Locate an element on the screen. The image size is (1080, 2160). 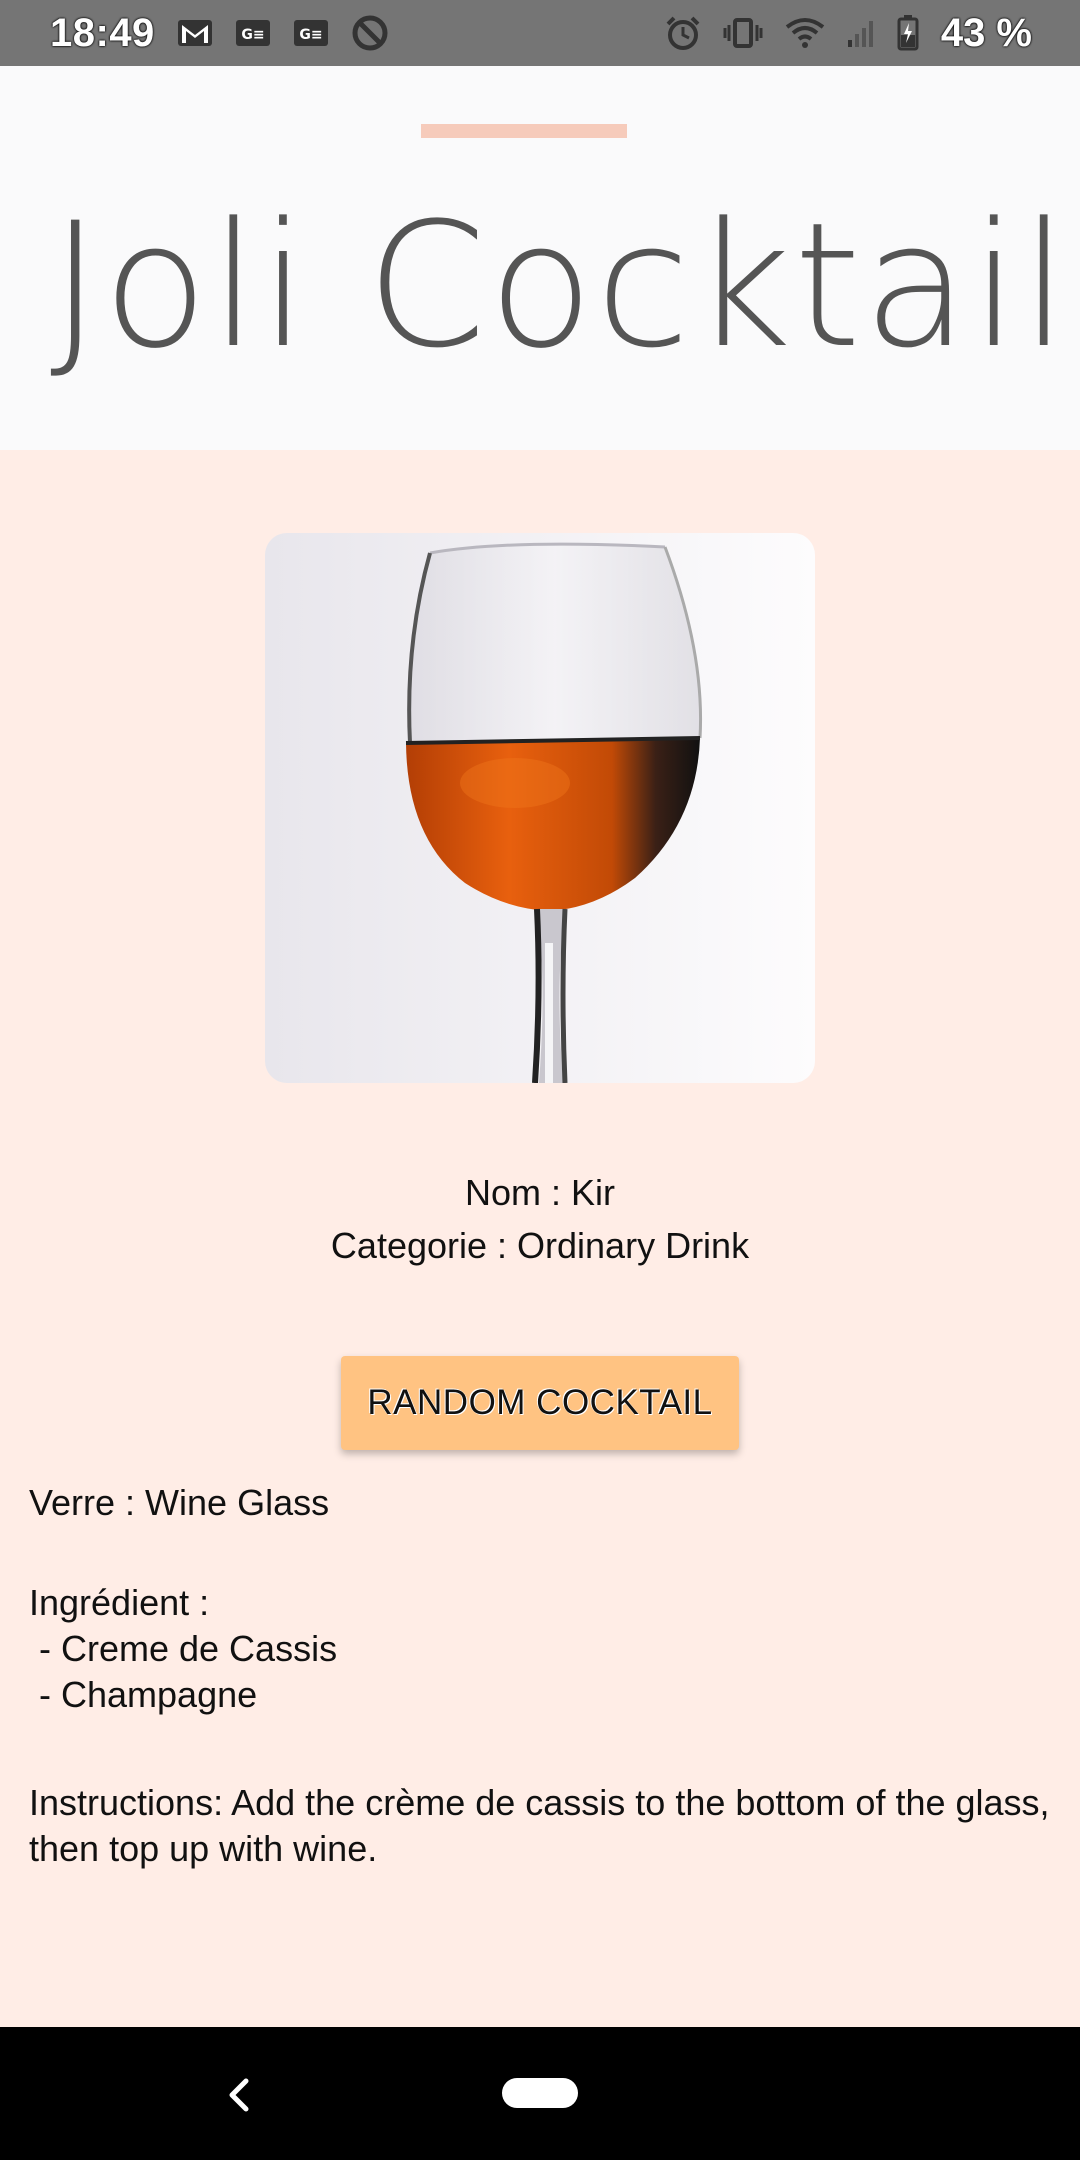
battery-level: 43 % is located at coordinates (986, 32).